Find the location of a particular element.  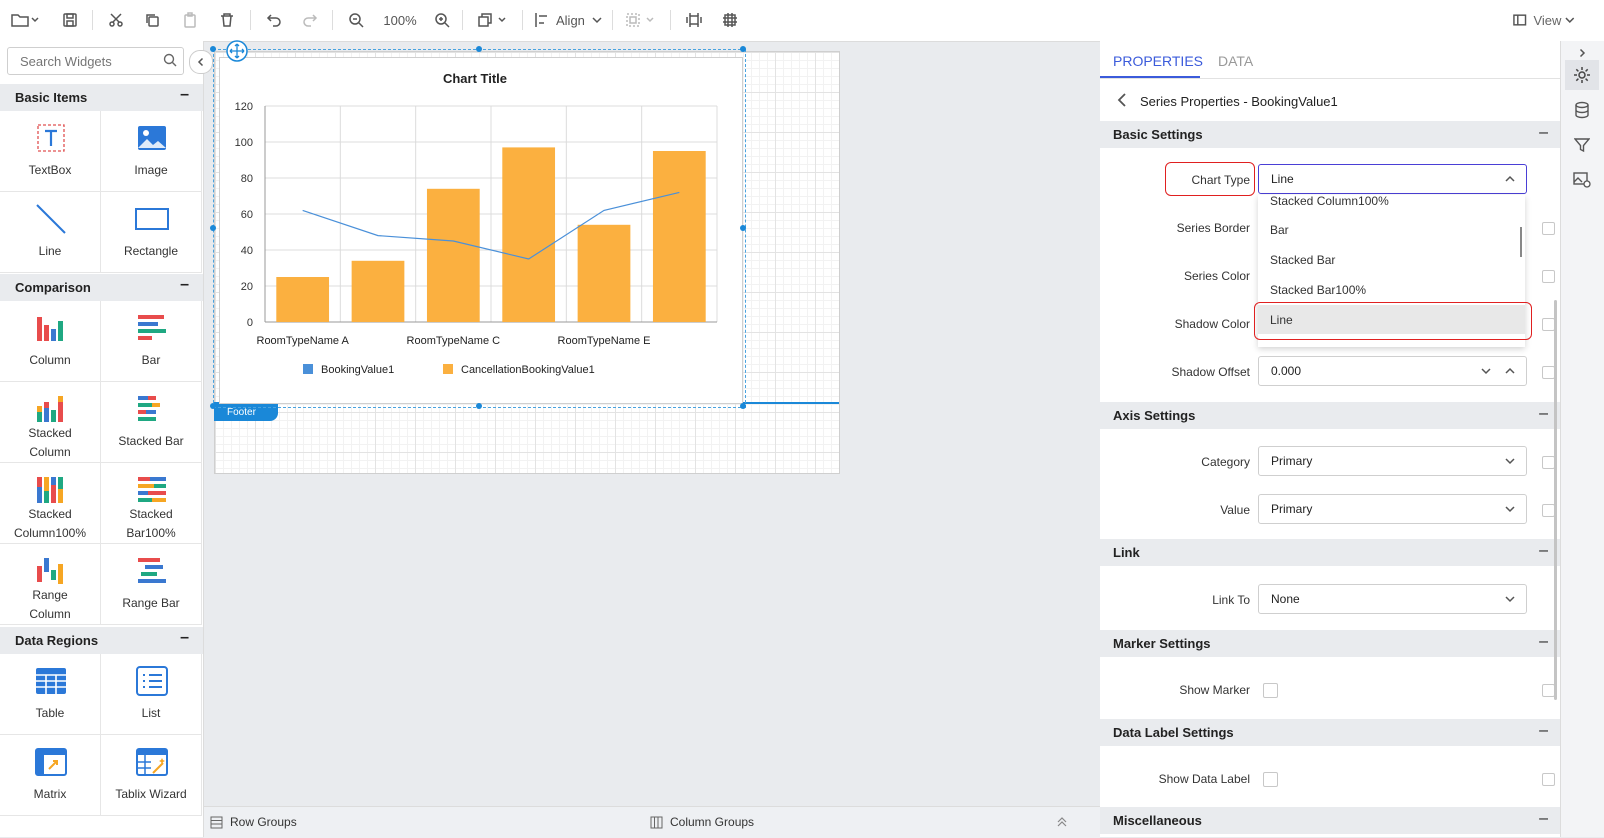

section-link: Link – is located at coordinates (1330, 552).